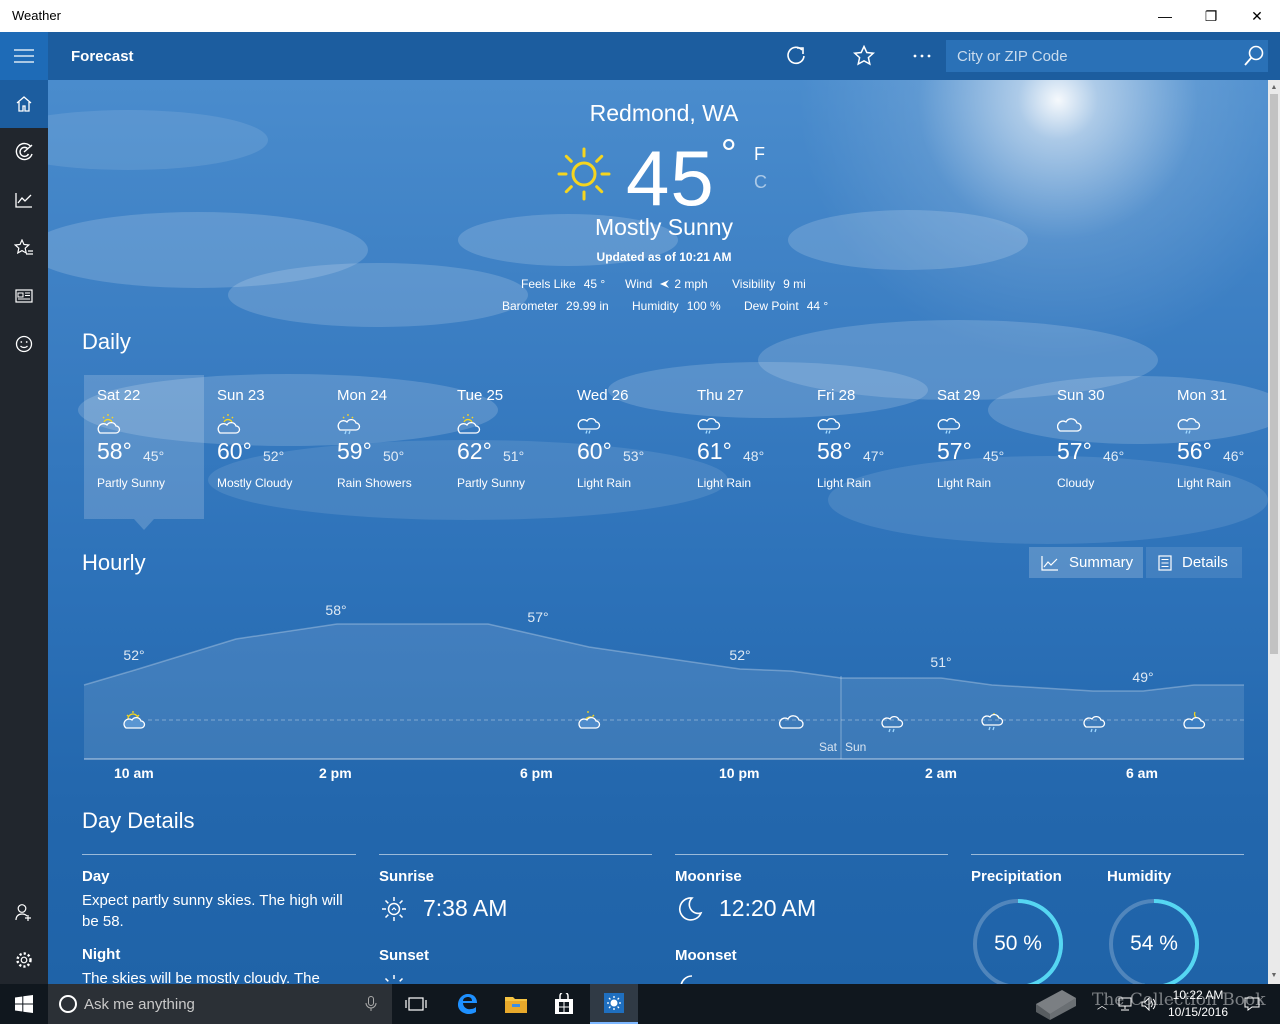 This screenshot has width=1280, height=1024. Describe the element at coordinates (371, 1004) in the screenshot. I see `microphone-icon` at that location.